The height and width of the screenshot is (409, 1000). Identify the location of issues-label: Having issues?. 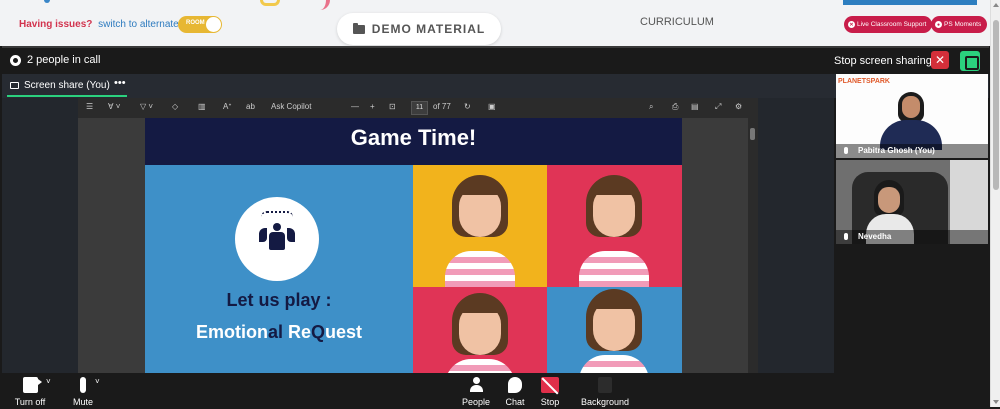
(56, 24).